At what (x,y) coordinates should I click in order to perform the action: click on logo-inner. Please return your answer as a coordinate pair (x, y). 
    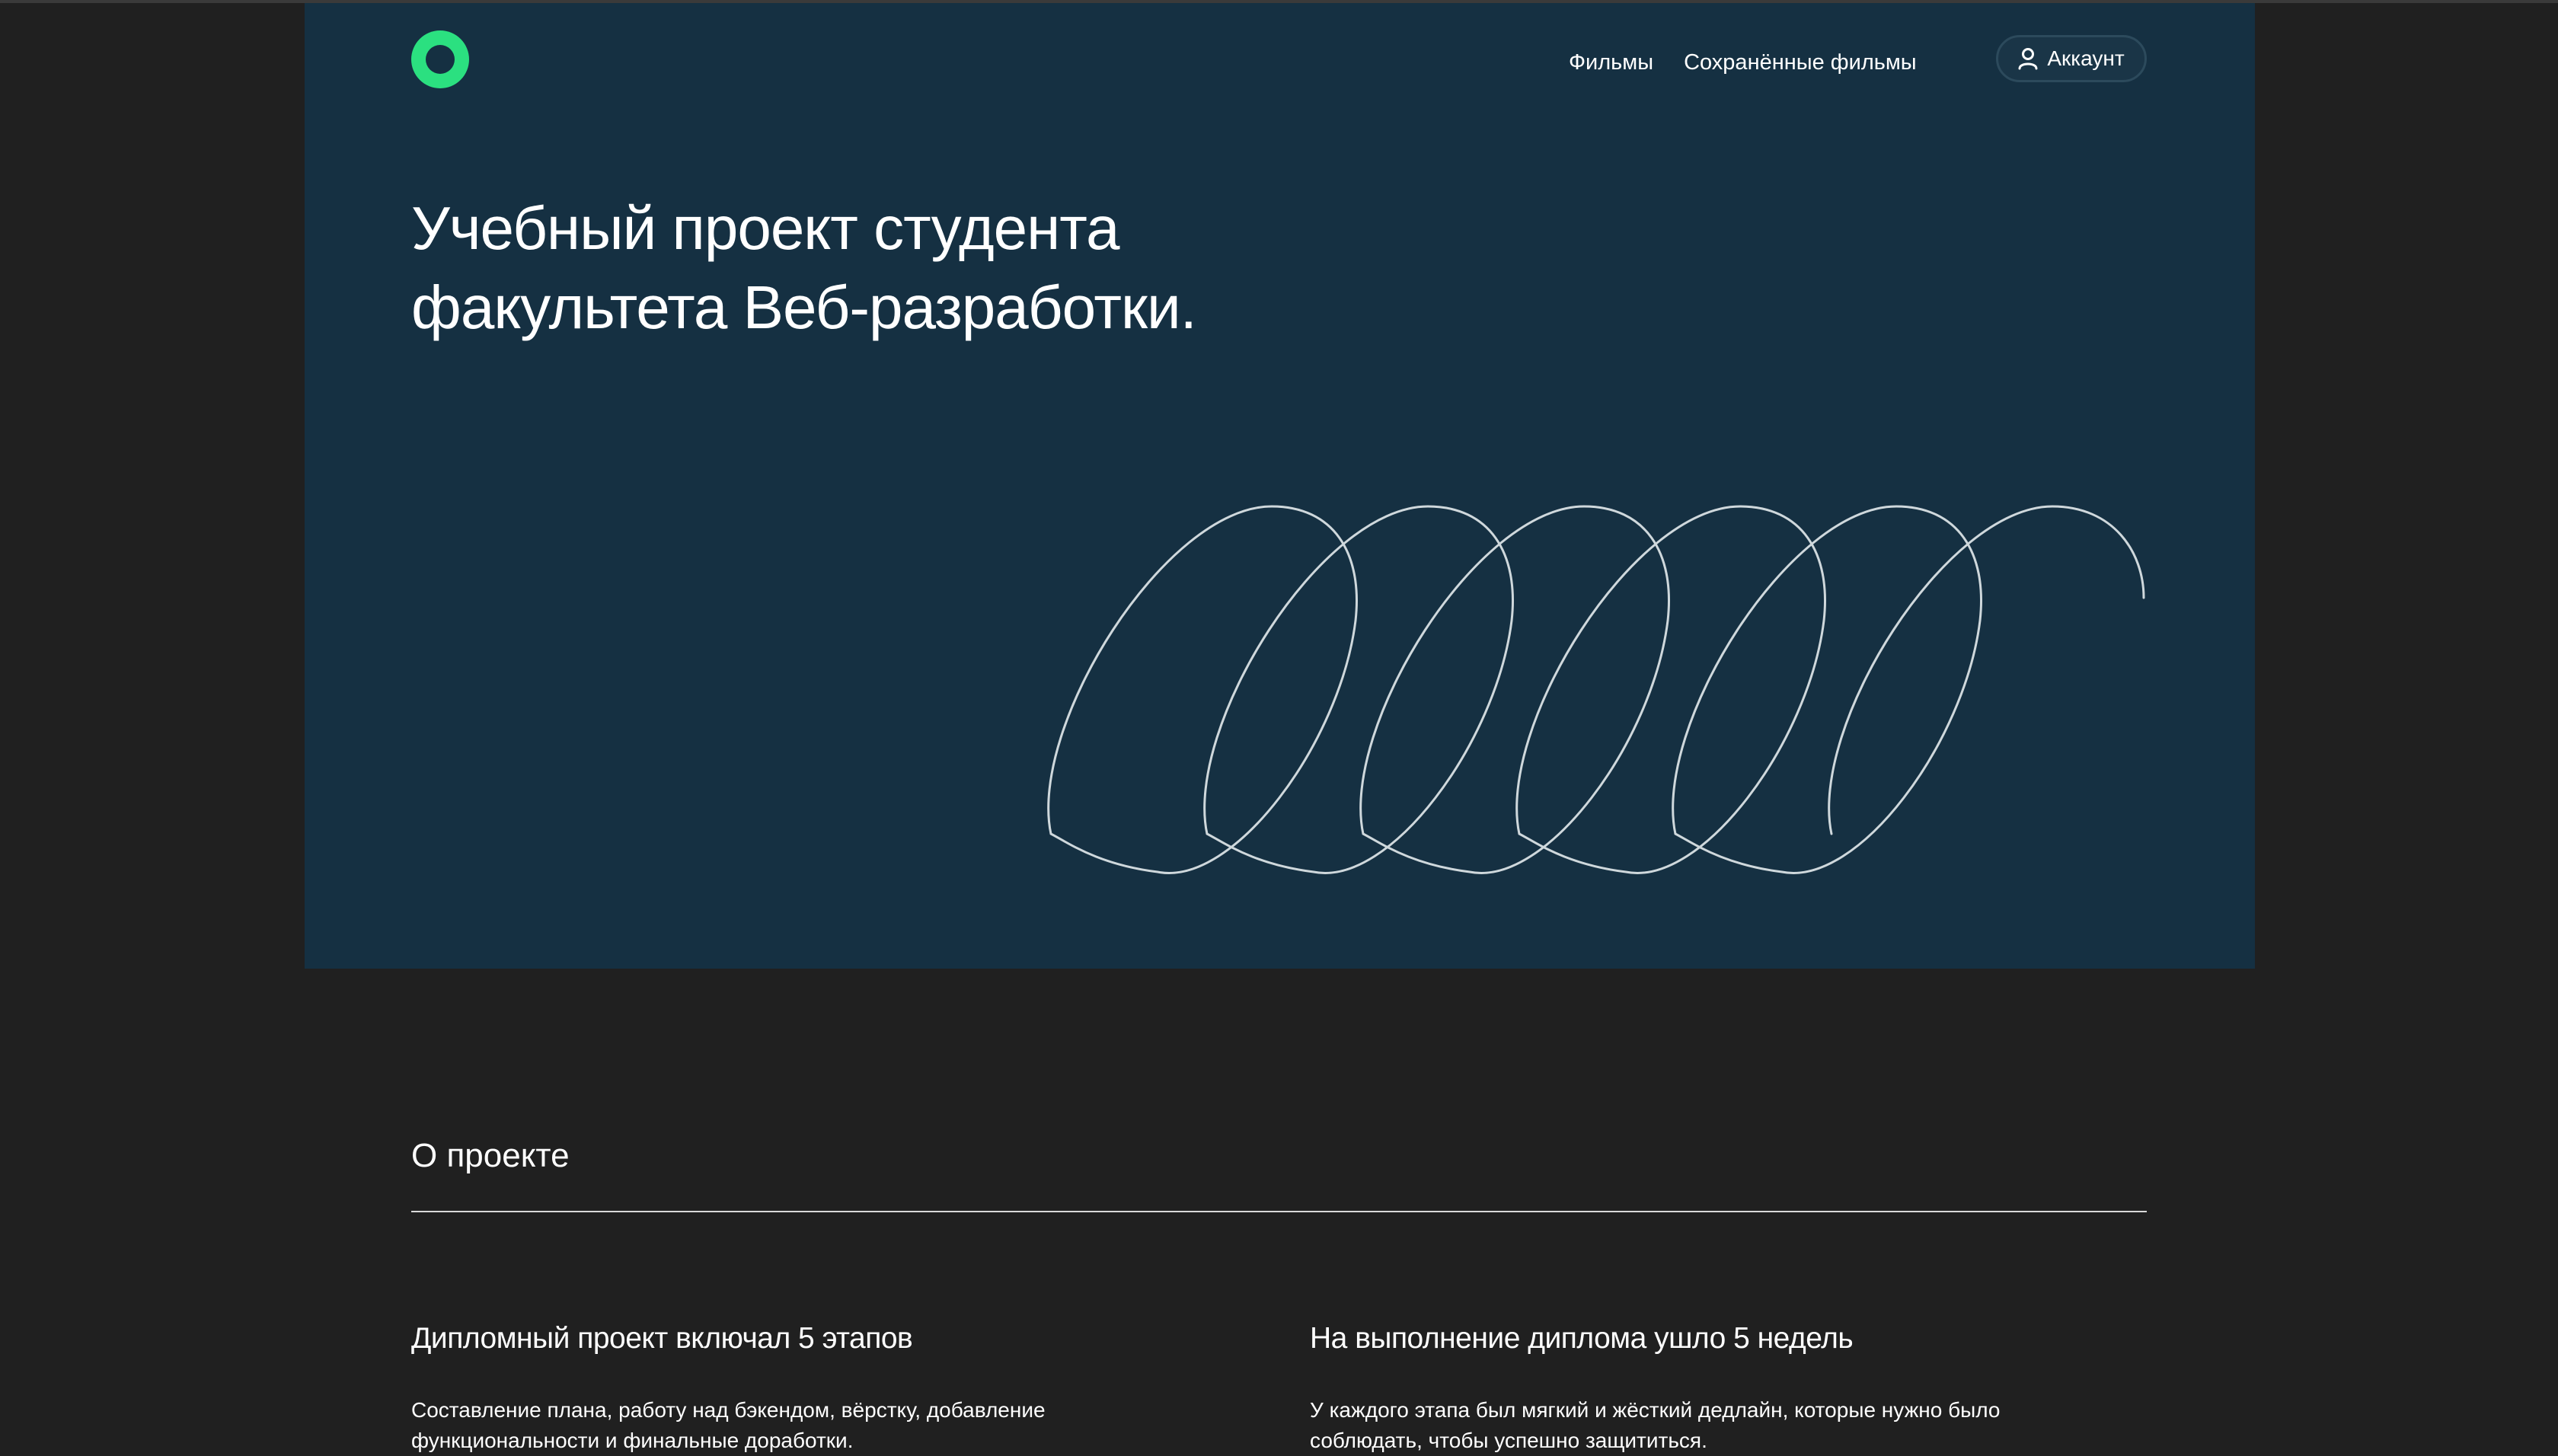
    Looking at the image, I should click on (440, 59).